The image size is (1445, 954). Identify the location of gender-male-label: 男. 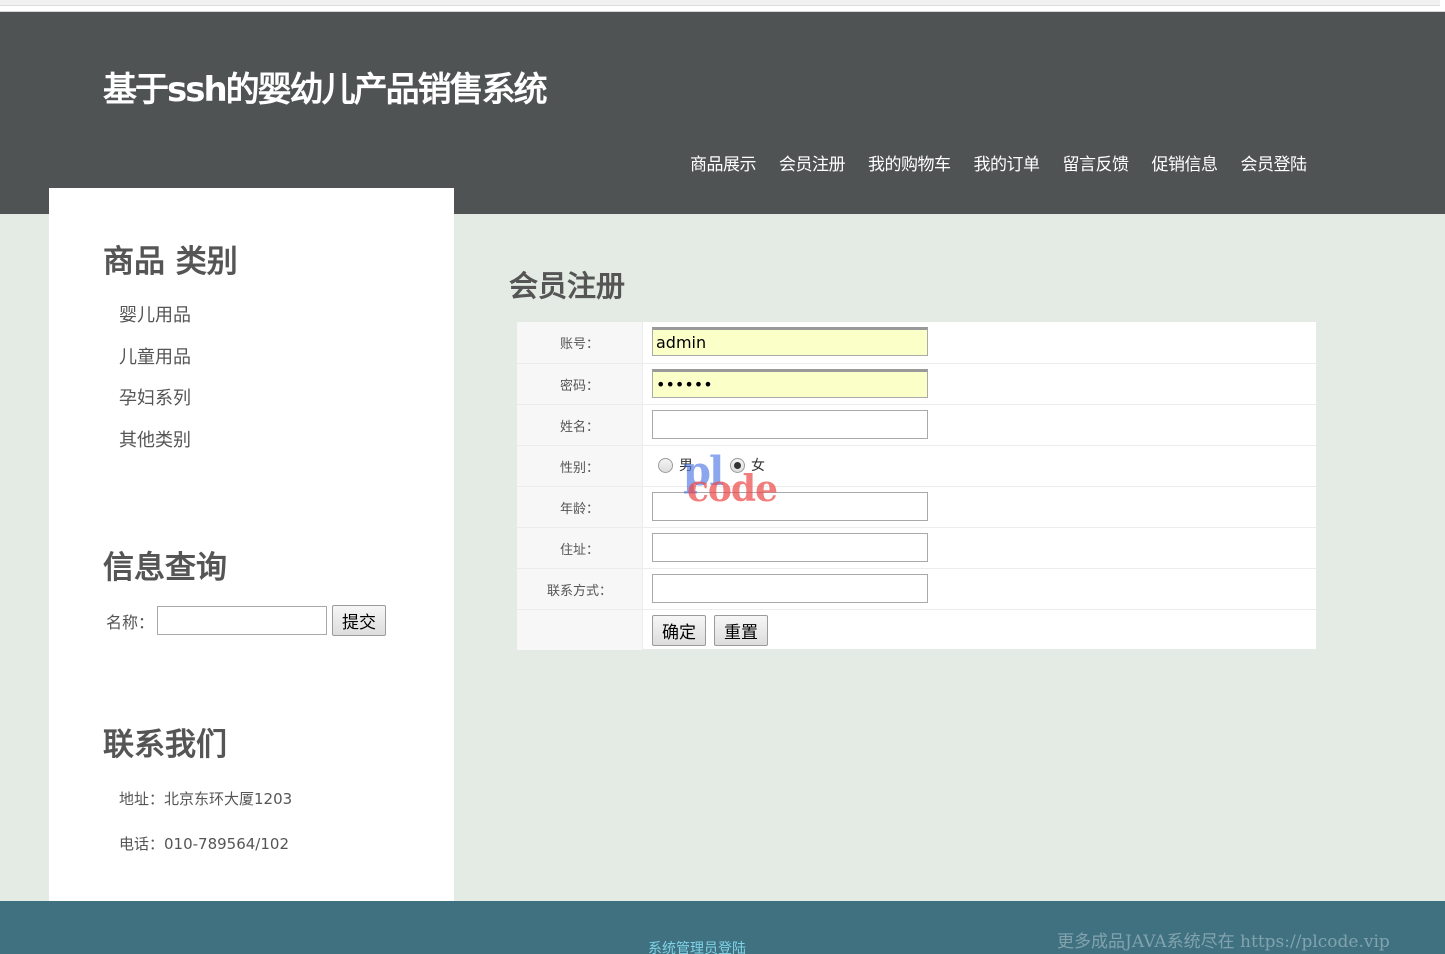
(686, 466).